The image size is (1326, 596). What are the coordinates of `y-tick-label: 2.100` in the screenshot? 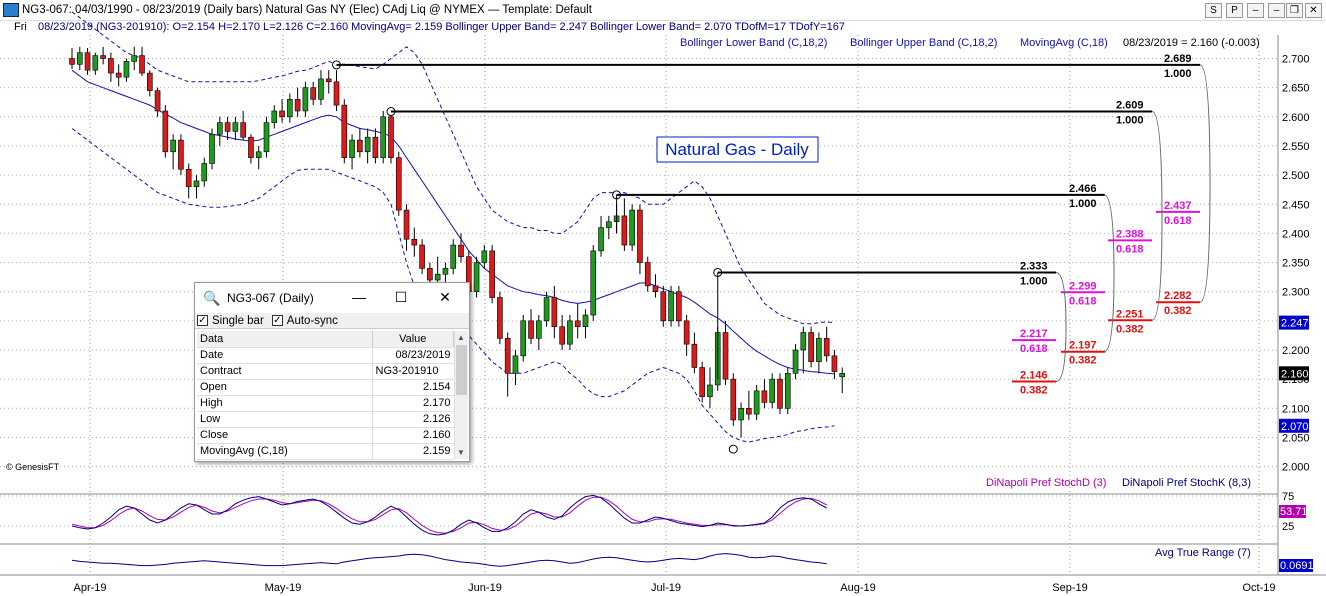 It's located at (1296, 409).